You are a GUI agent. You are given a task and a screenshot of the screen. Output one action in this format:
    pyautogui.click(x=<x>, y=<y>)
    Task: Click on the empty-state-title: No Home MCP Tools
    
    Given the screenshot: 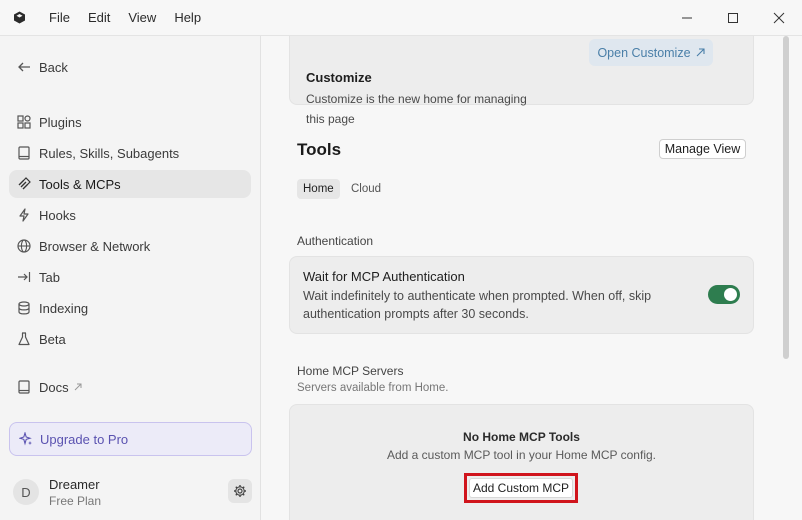 What is the action you would take?
    pyautogui.click(x=521, y=437)
    